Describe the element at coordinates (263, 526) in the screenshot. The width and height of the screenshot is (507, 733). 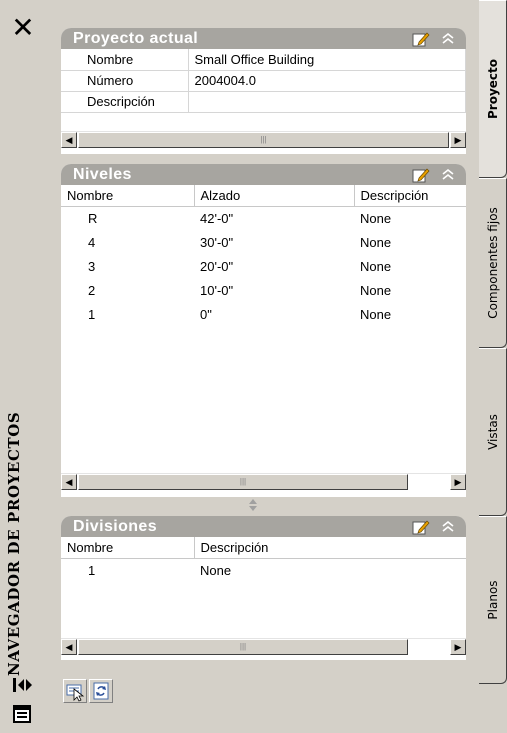
I see `divisions-header: Divisiones` at that location.